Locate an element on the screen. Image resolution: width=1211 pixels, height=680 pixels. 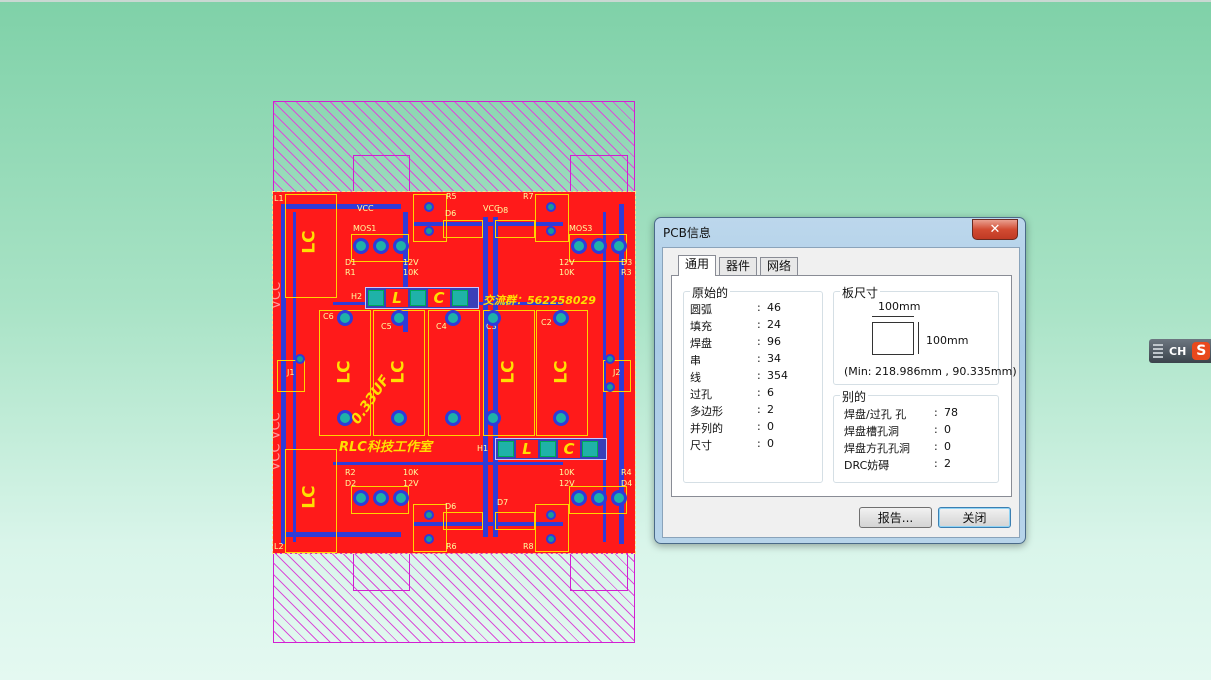
label-l2: L2 is located at coordinates (279, 546).